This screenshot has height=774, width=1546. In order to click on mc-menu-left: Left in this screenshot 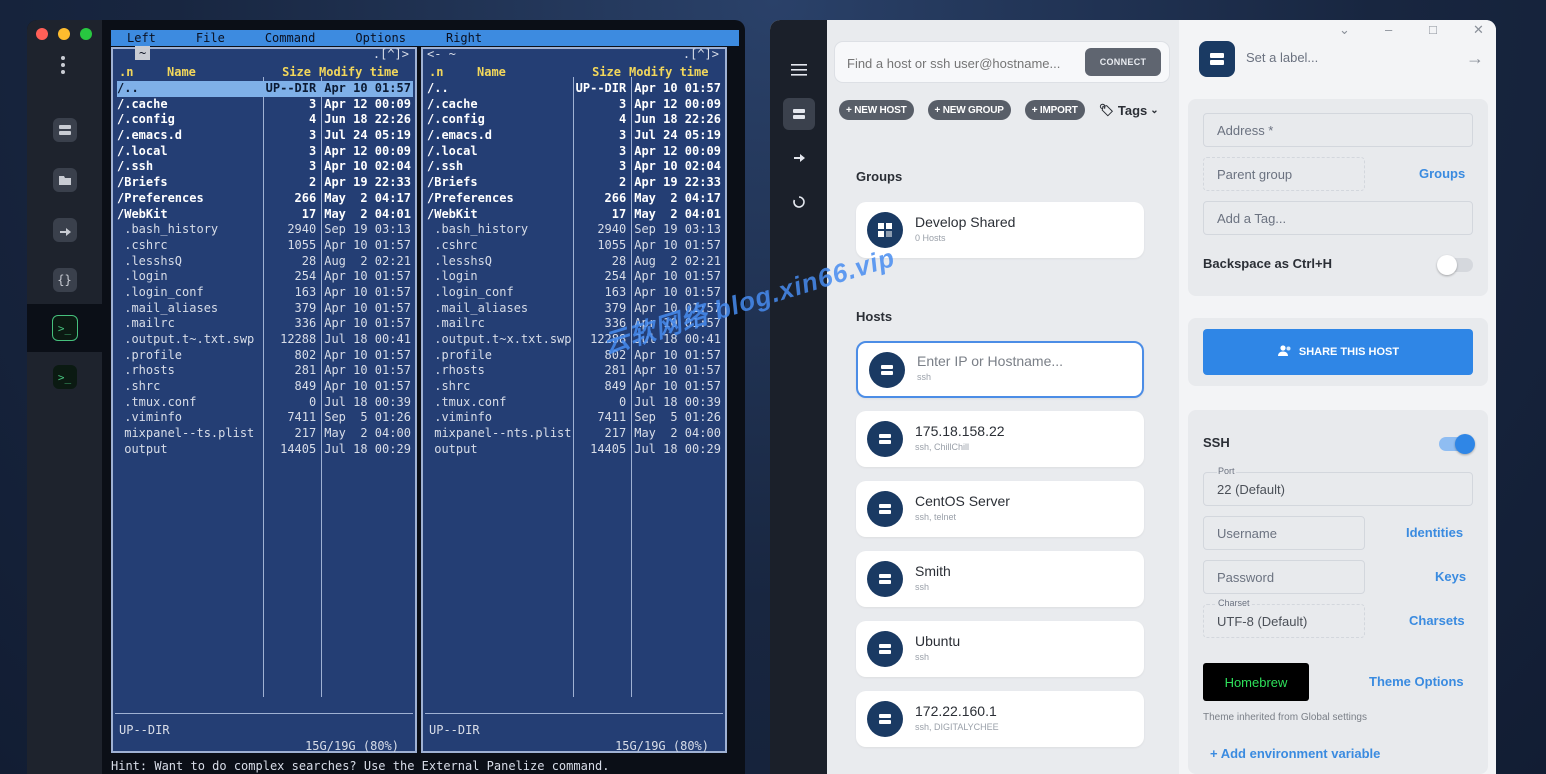, I will do `click(141, 38)`.